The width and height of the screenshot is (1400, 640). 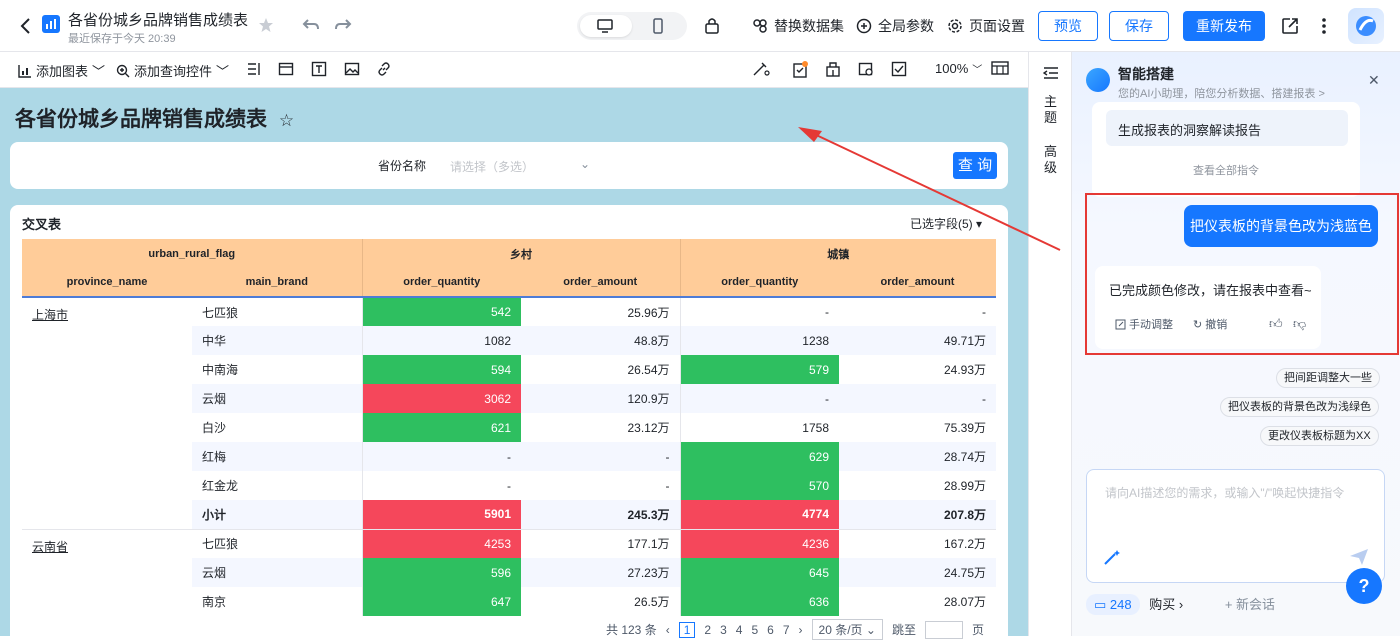 I want to click on value-cell: 1758, so click(x=759, y=427).